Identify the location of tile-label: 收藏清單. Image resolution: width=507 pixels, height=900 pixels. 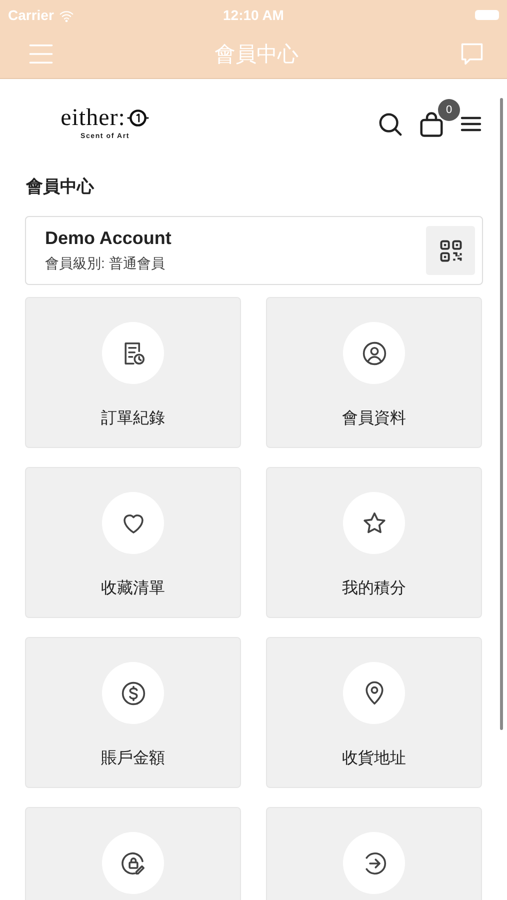
(133, 588).